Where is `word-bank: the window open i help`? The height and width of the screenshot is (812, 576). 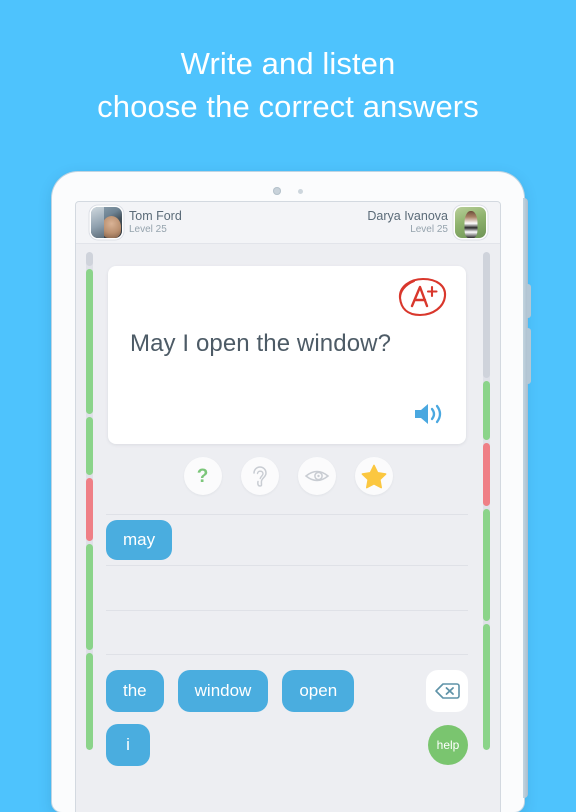 word-bank: the window open i help is located at coordinates (287, 716).